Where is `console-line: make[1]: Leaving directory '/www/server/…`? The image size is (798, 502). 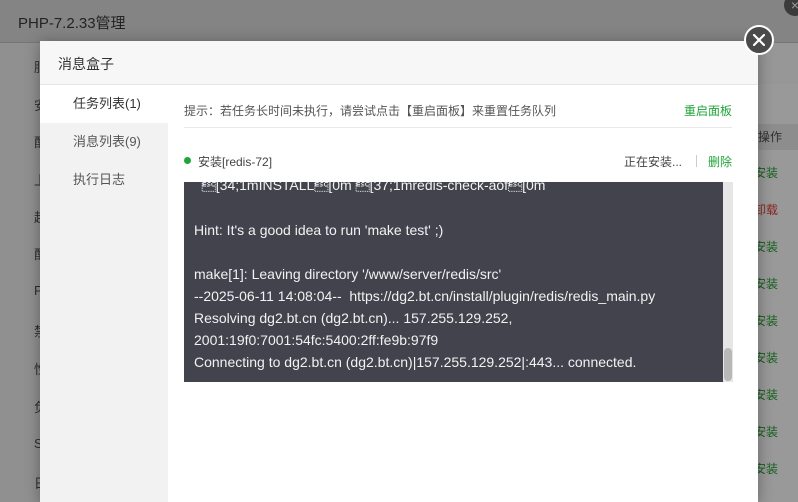
console-line: make[1]: Leaving directory '/www/server/… is located at coordinates (348, 274).